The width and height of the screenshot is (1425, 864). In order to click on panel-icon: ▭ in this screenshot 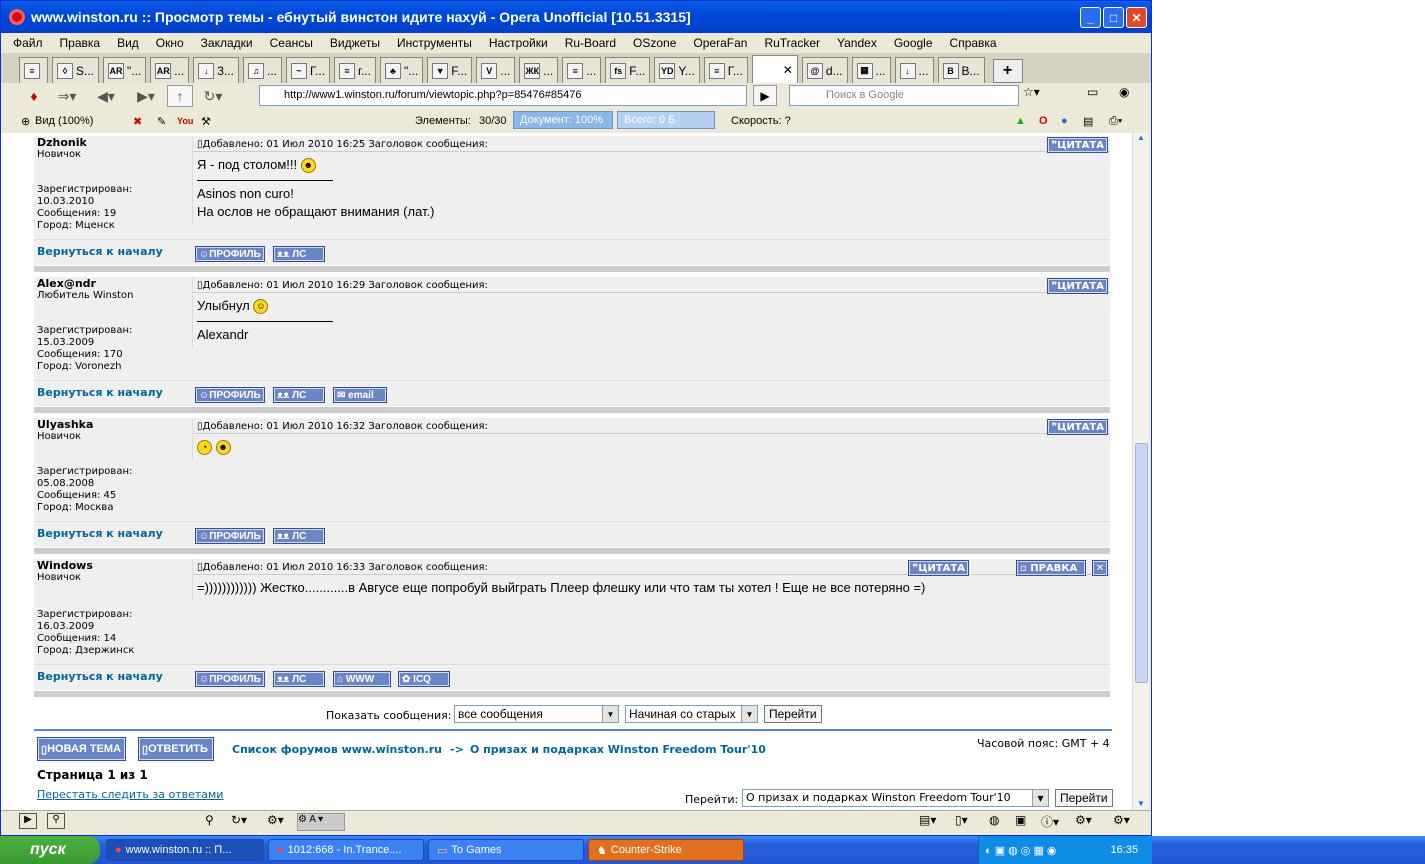, I will do `click(1099, 95)`.